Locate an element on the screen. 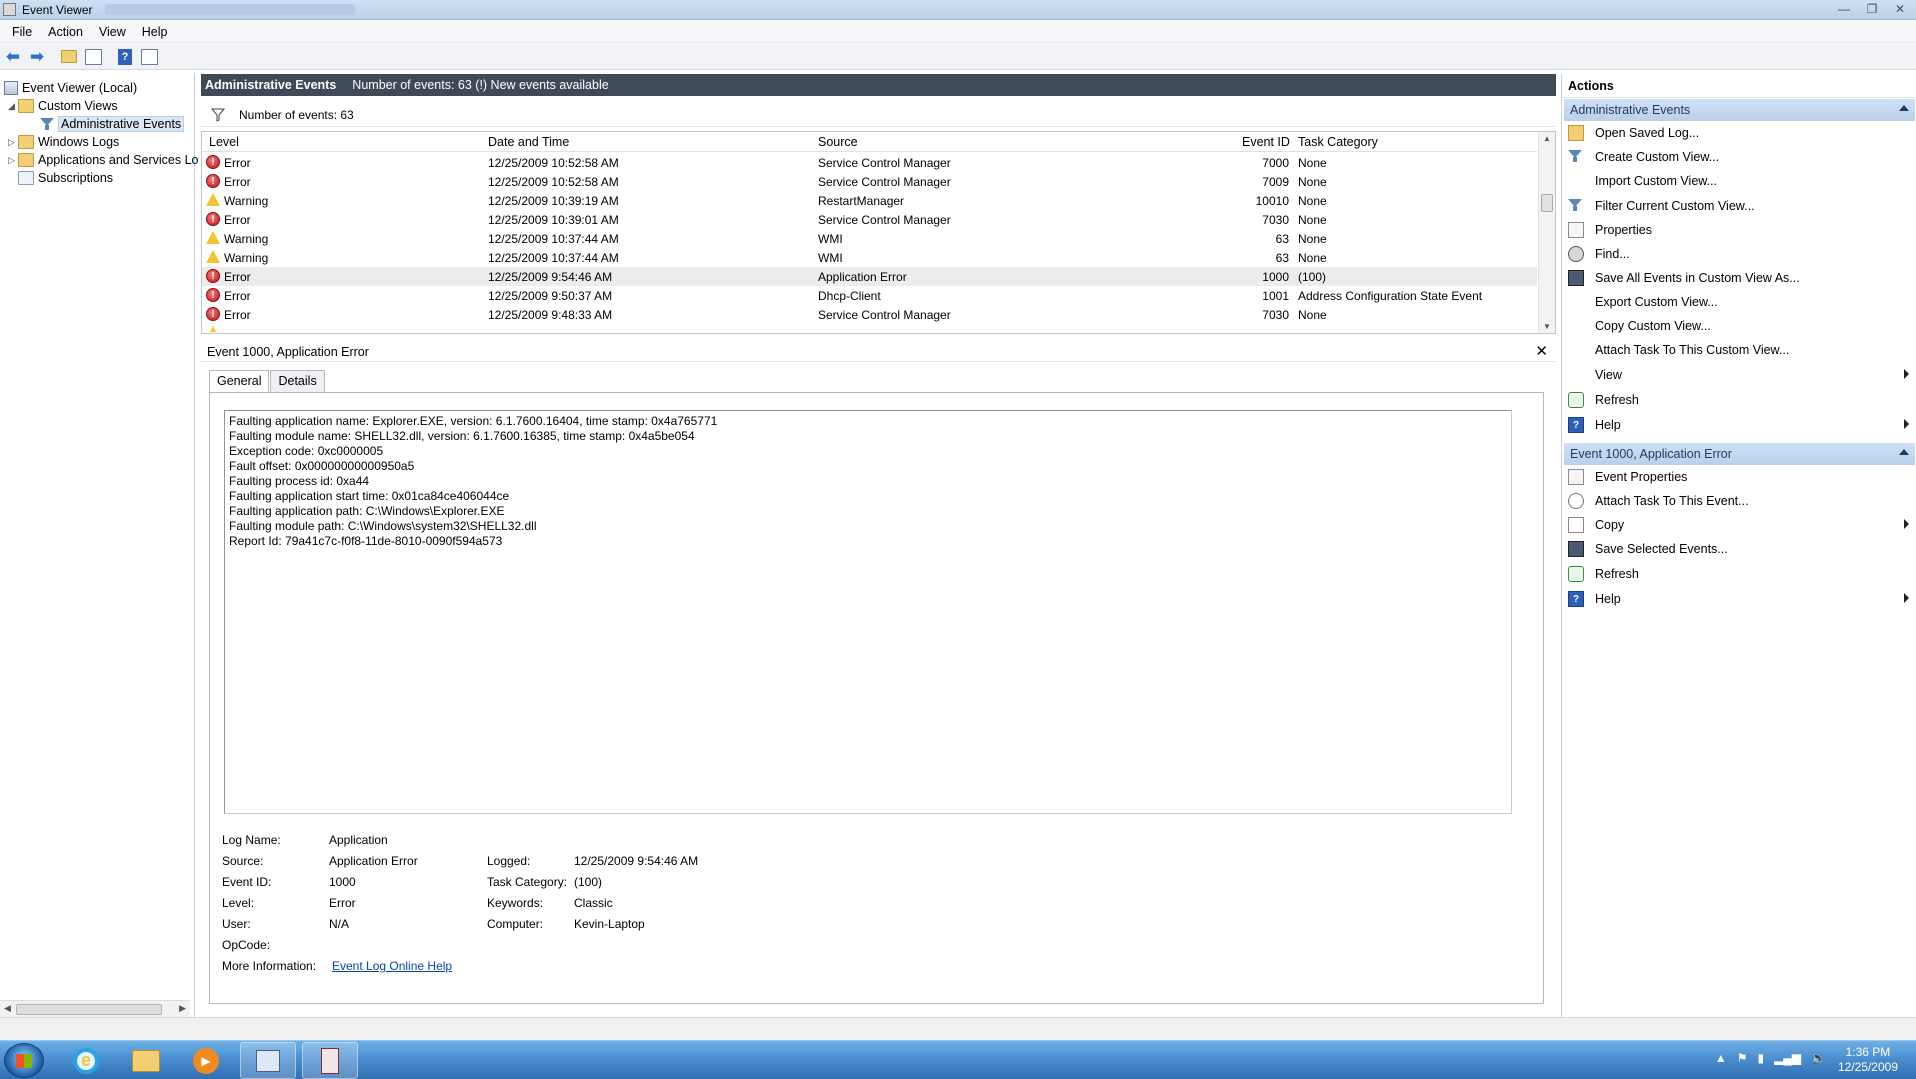  error-icon: ! is located at coordinates (213, 162).